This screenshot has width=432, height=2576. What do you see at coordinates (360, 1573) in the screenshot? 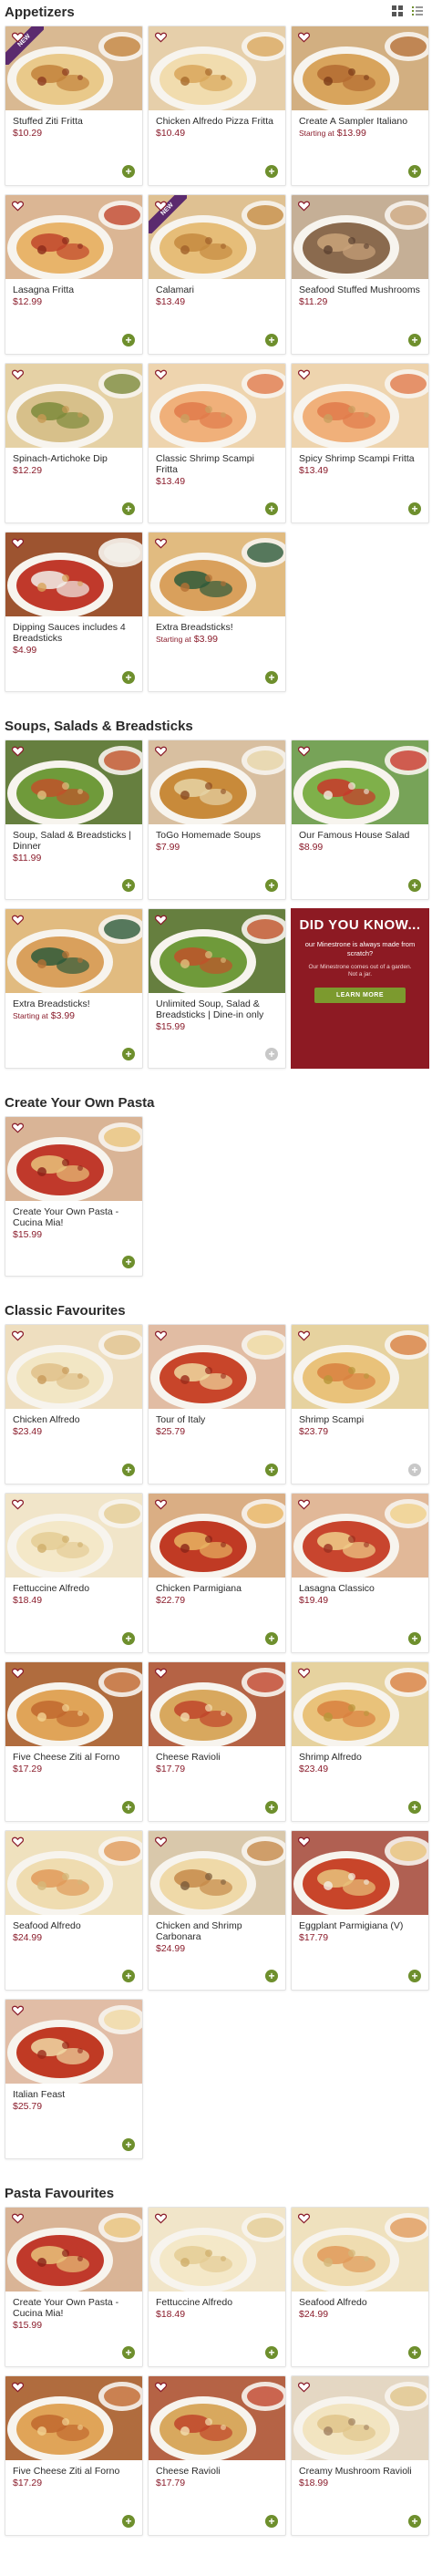
I see `menu-item-card: Lasagna Classico $19.49 +` at bounding box center [360, 1573].